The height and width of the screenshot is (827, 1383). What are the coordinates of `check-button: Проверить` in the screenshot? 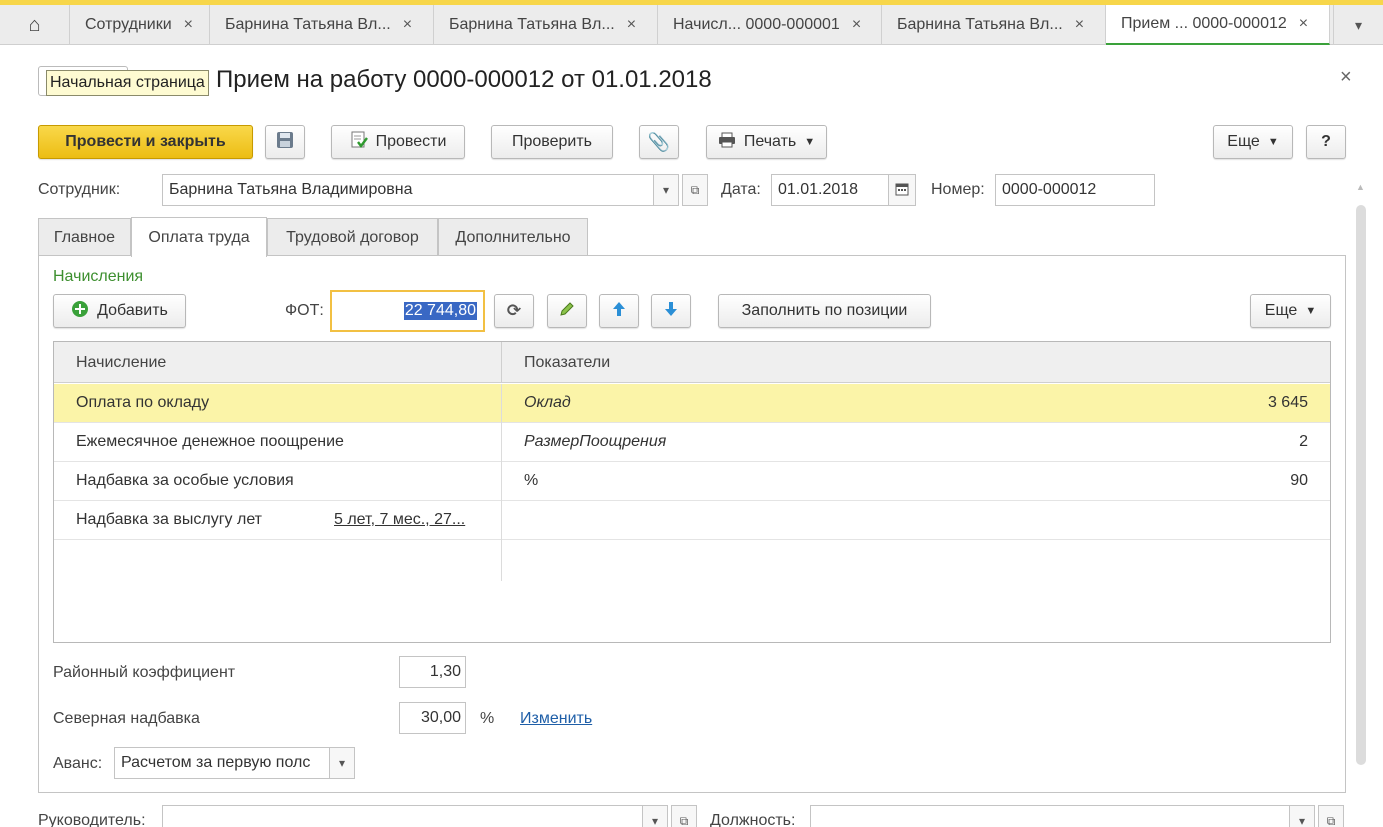 It's located at (552, 142).